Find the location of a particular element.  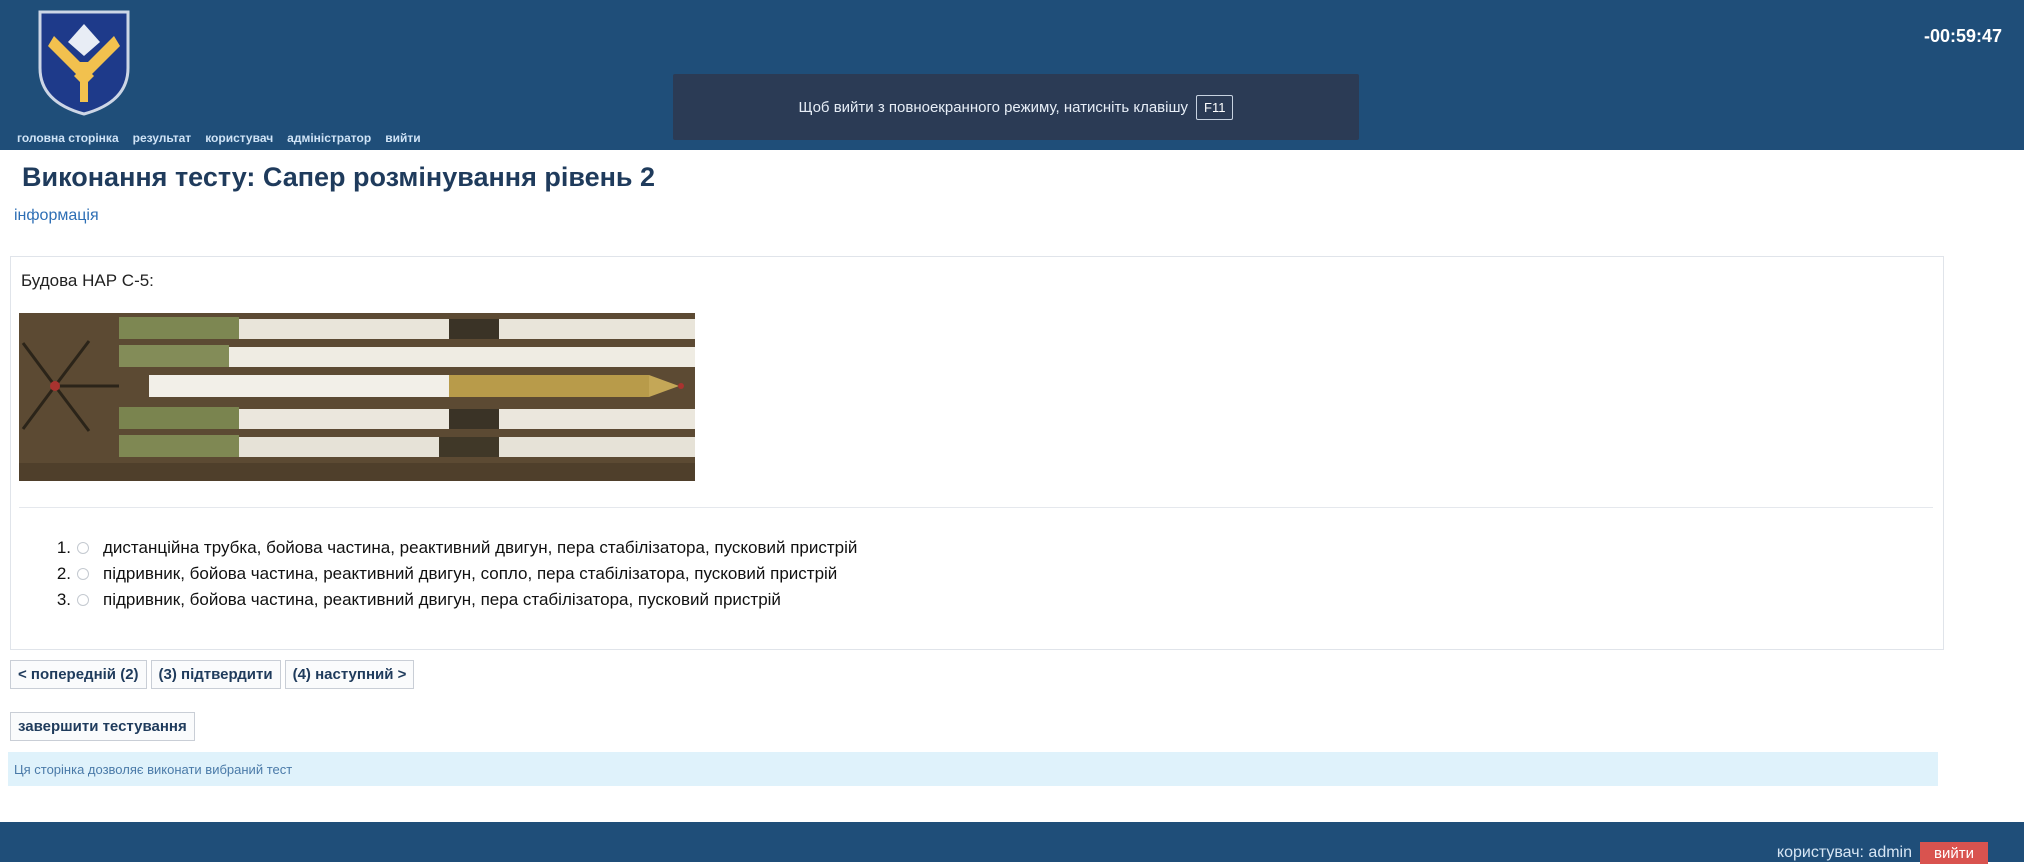

nav-user: користувач is located at coordinates (239, 139).